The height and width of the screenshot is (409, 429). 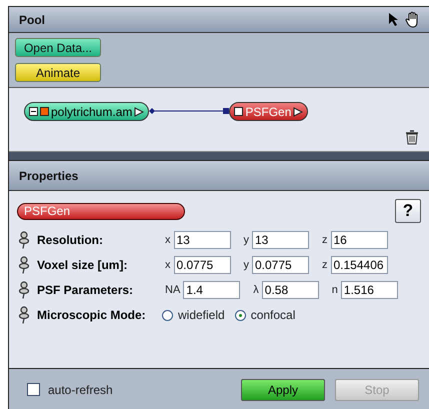 What do you see at coordinates (408, 211) in the screenshot?
I see `help-button: ?` at bounding box center [408, 211].